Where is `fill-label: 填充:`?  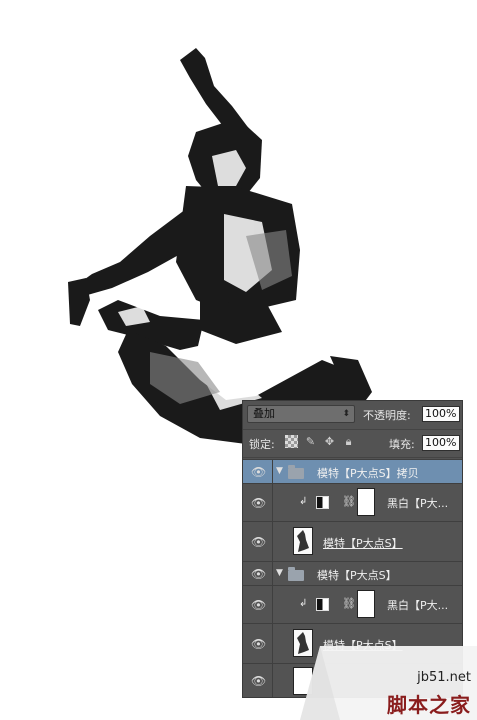 fill-label: 填充: is located at coordinates (402, 444).